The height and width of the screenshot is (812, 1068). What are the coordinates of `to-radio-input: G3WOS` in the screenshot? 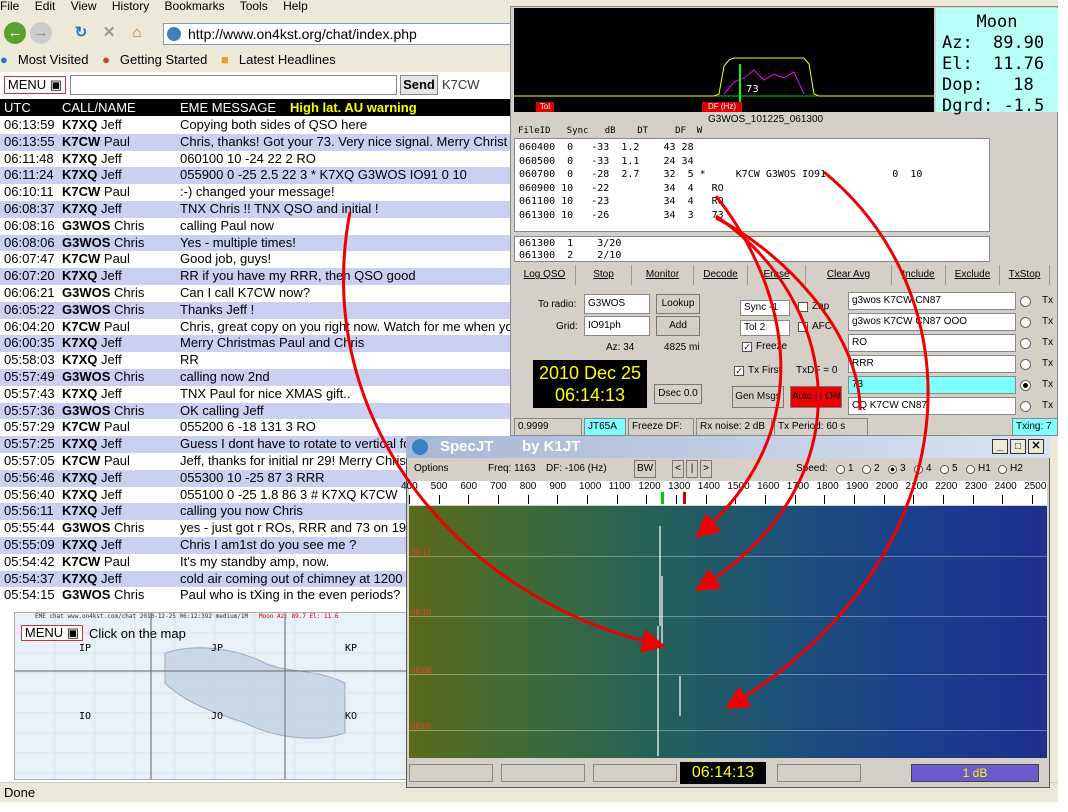 It's located at (617, 304).